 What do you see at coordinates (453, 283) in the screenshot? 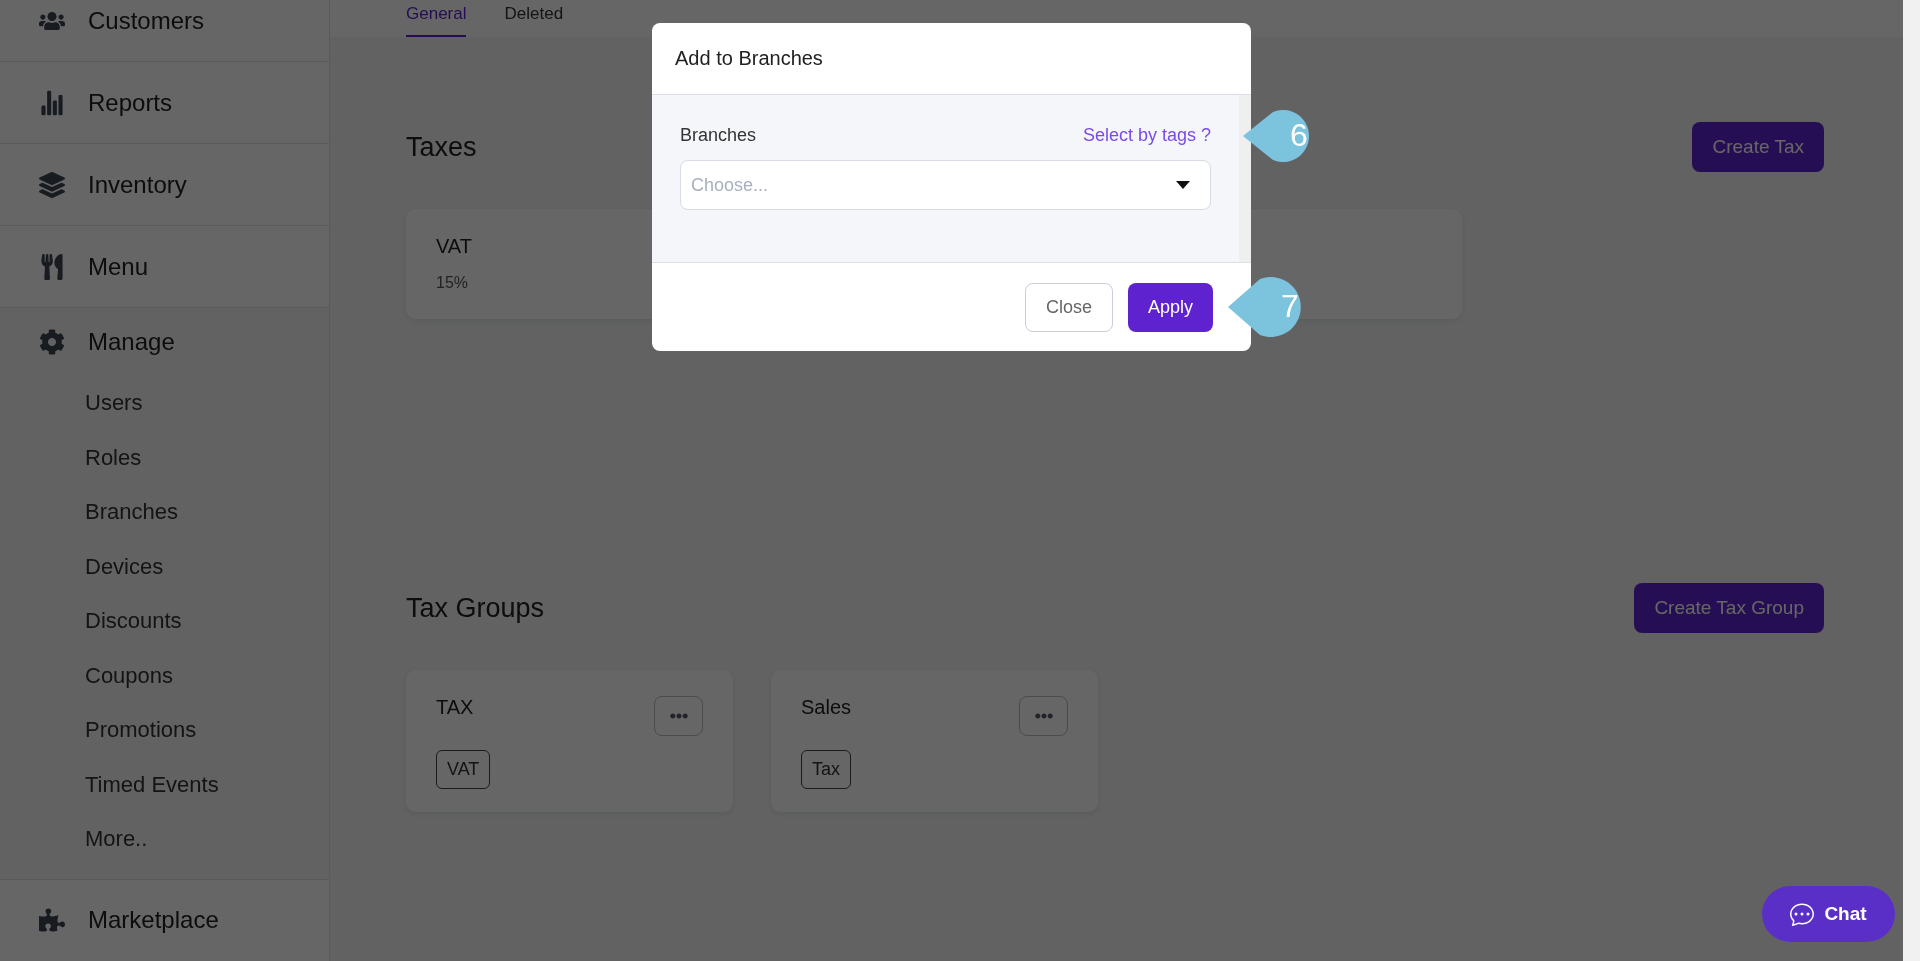
I see `tax-rate: 15%` at bounding box center [453, 283].